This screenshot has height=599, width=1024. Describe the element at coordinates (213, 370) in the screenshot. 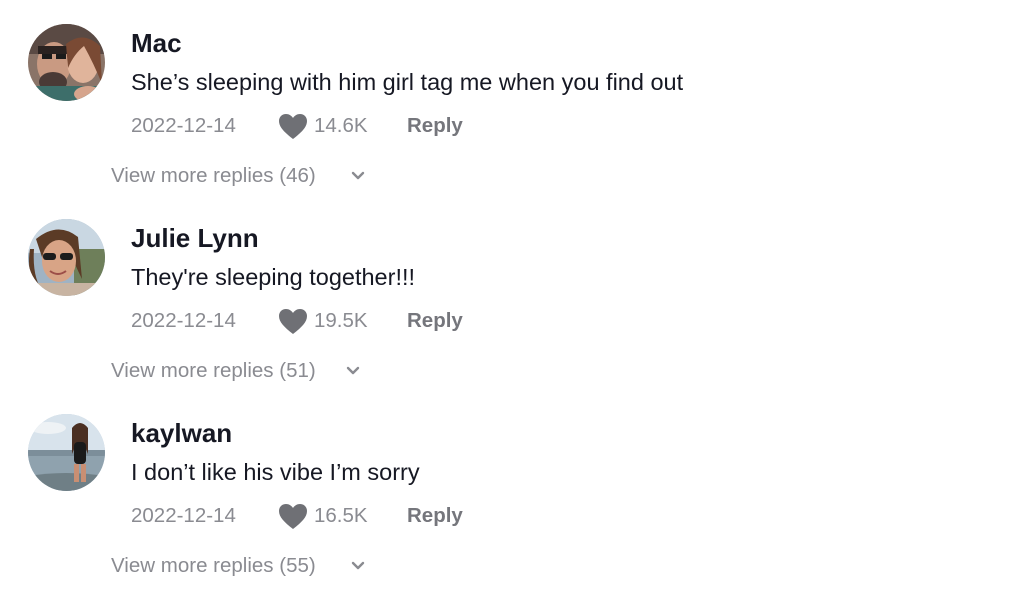

I see `view-more-replies-label: View more replies (51)` at that location.